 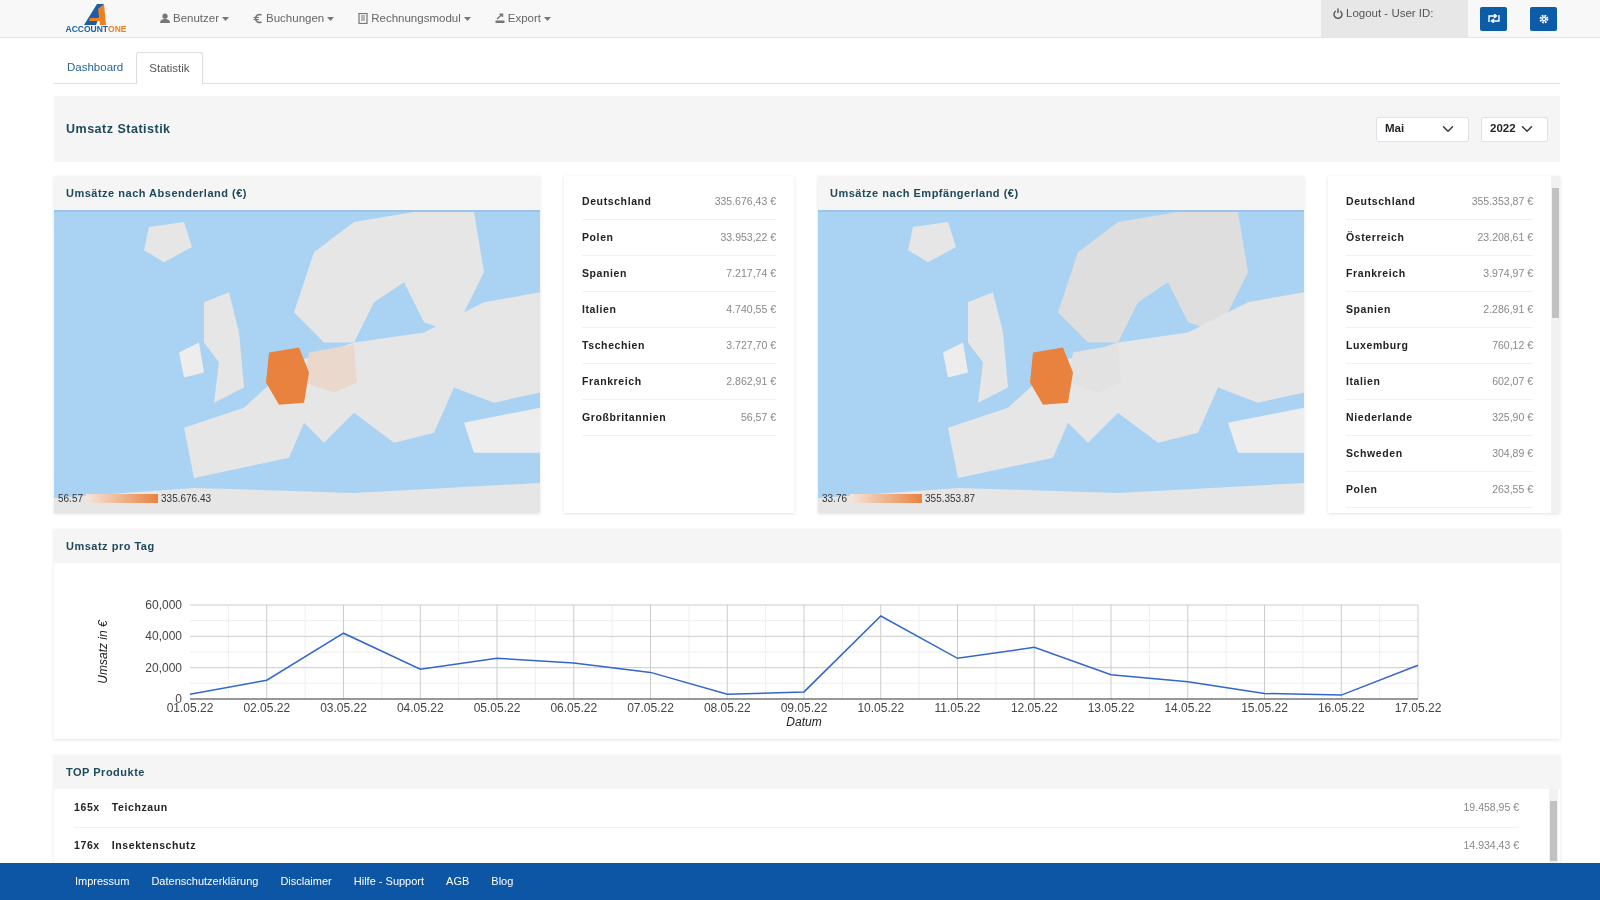 I want to click on country-label: Tschechien, so click(x=613, y=345).